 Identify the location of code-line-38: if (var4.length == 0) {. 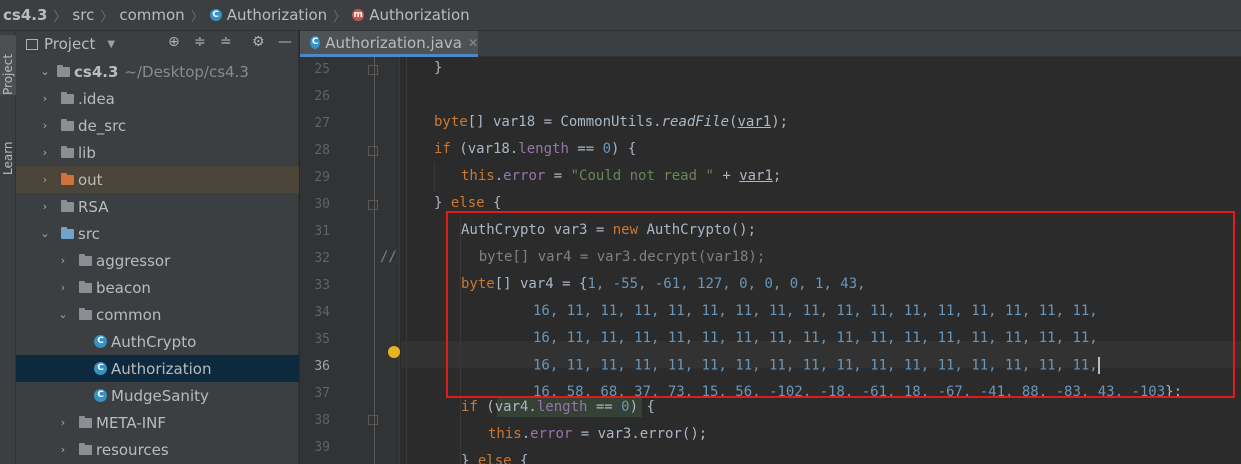
(558, 407).